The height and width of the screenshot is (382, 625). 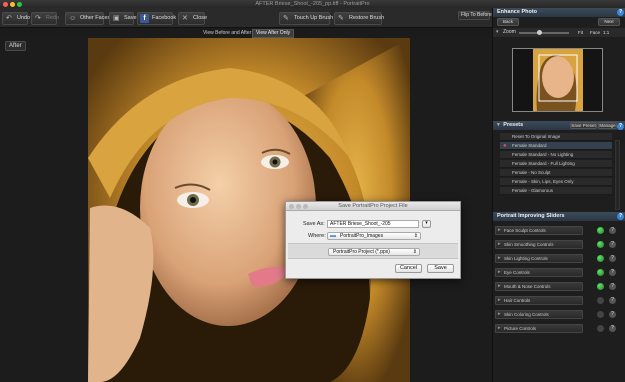 I want to click on where-label: Where:, so click(x=317, y=236).